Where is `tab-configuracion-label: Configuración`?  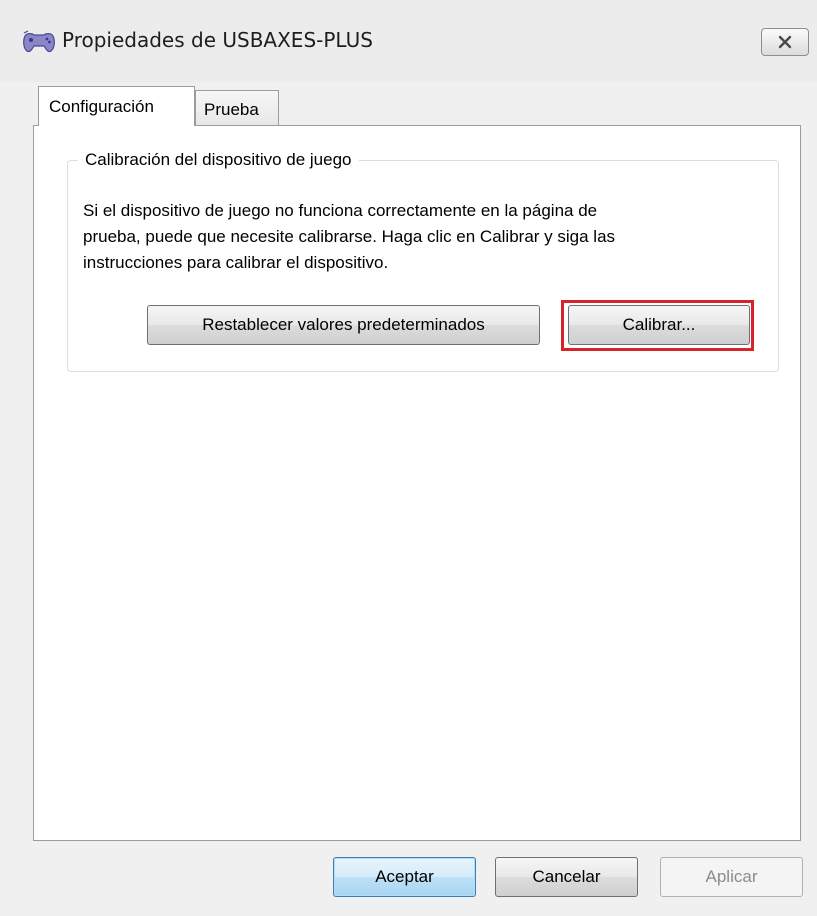
tab-configuracion-label: Configuración is located at coordinates (101, 106).